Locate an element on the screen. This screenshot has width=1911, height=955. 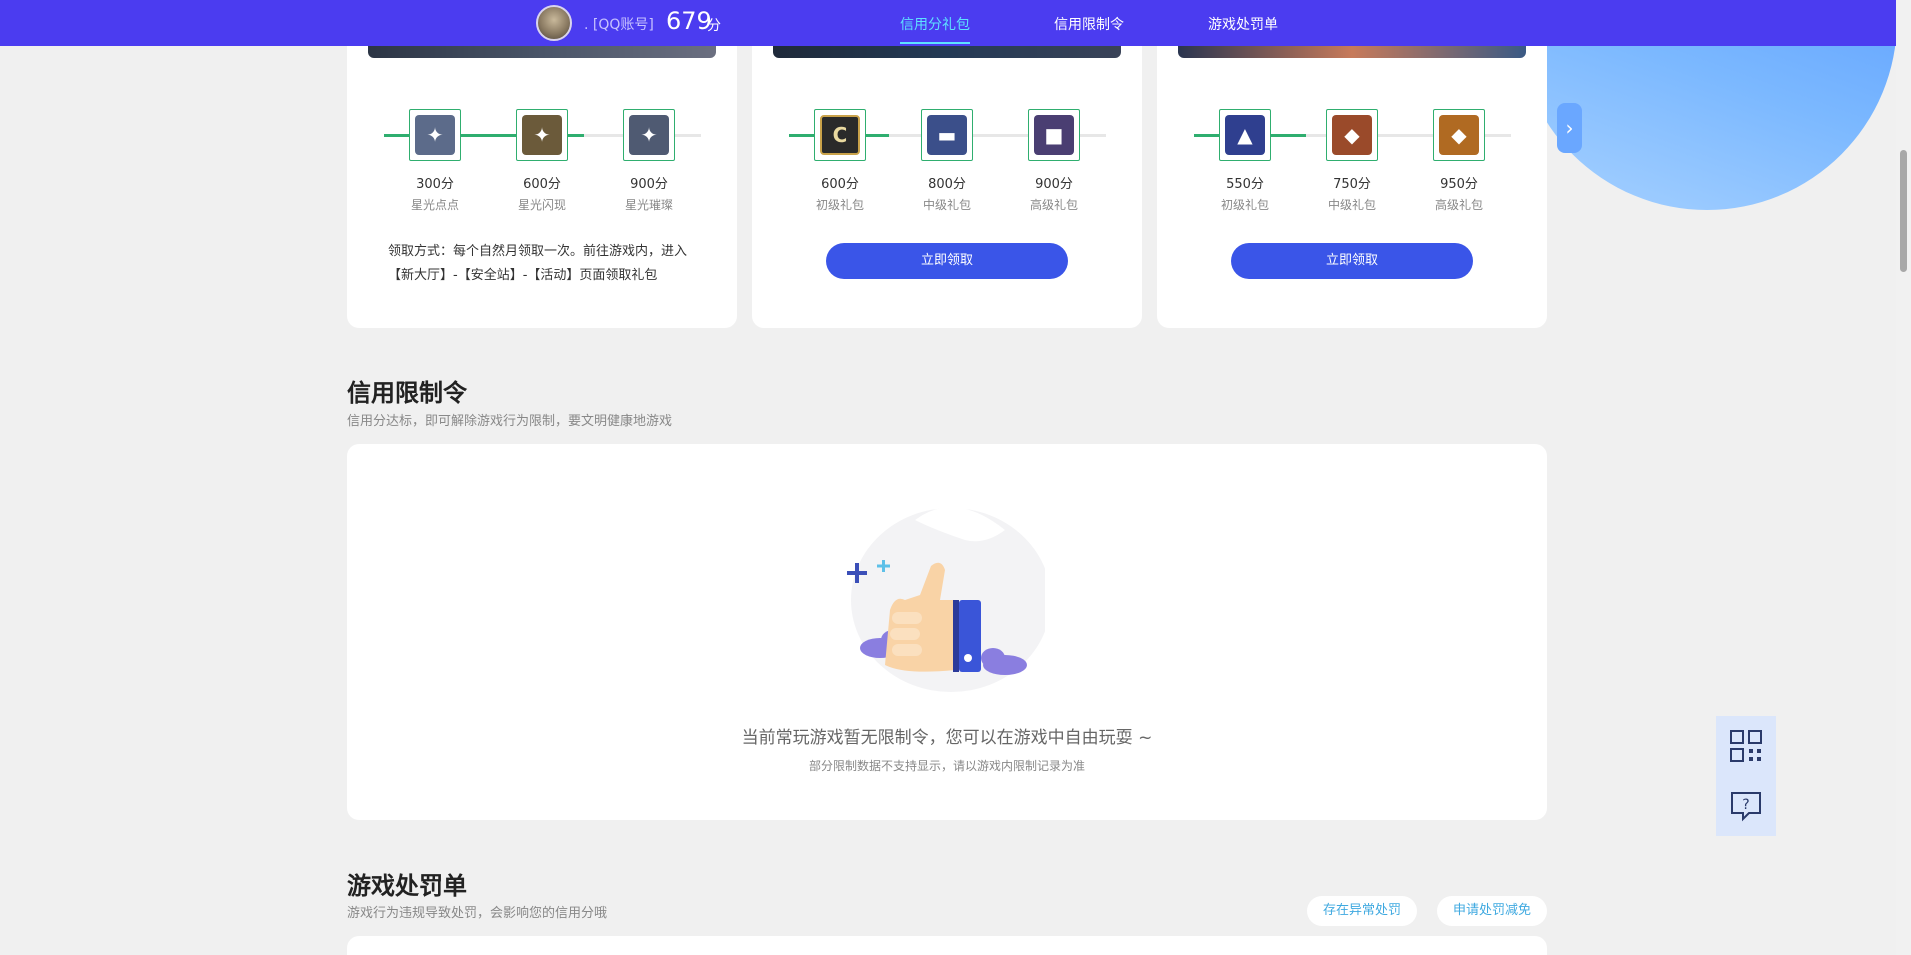
qr-code-glyph is located at coordinates (1746, 746).